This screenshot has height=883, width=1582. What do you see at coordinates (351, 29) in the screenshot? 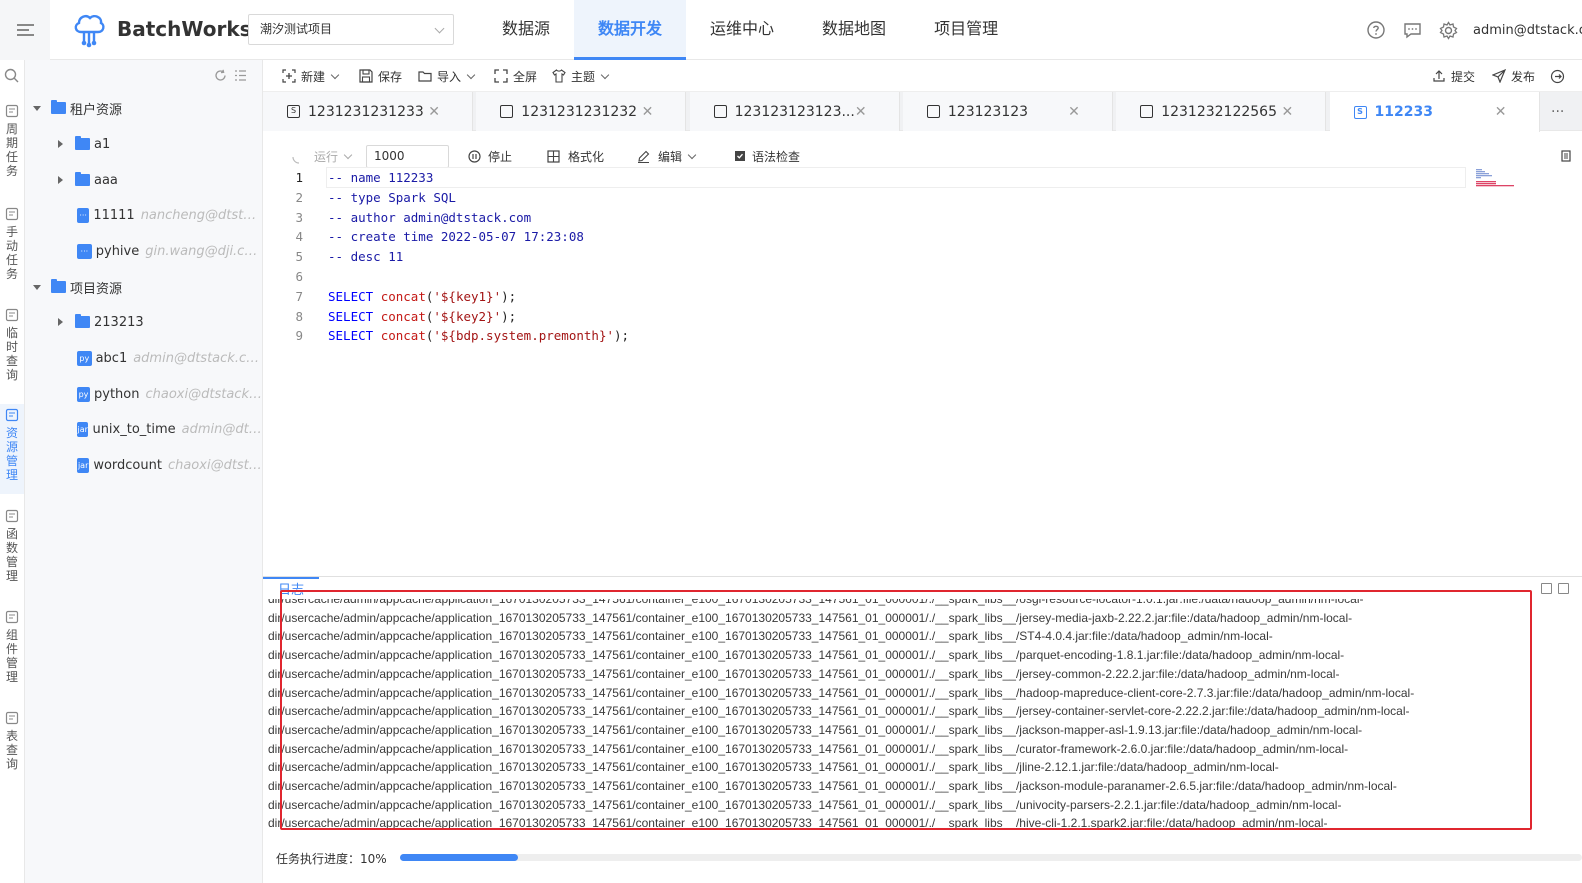
I see `project-select: 潮汐测试项目` at bounding box center [351, 29].